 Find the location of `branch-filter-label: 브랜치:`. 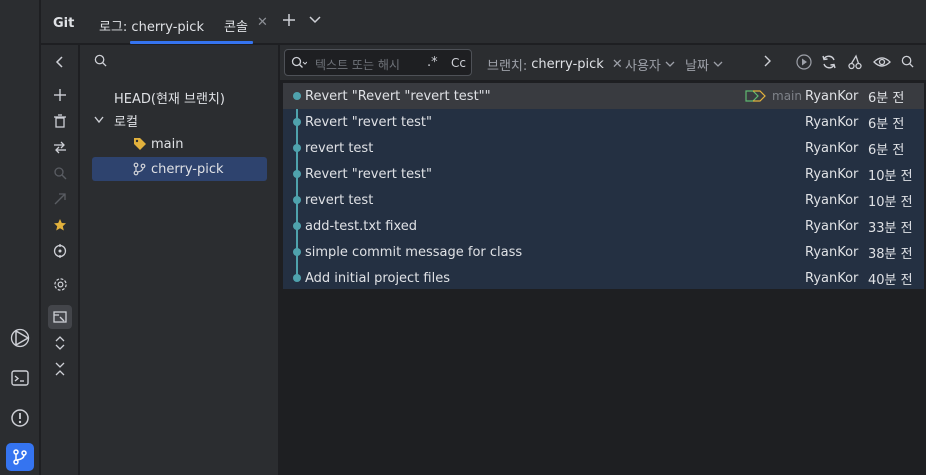

branch-filter-label: 브랜치: is located at coordinates (507, 66).